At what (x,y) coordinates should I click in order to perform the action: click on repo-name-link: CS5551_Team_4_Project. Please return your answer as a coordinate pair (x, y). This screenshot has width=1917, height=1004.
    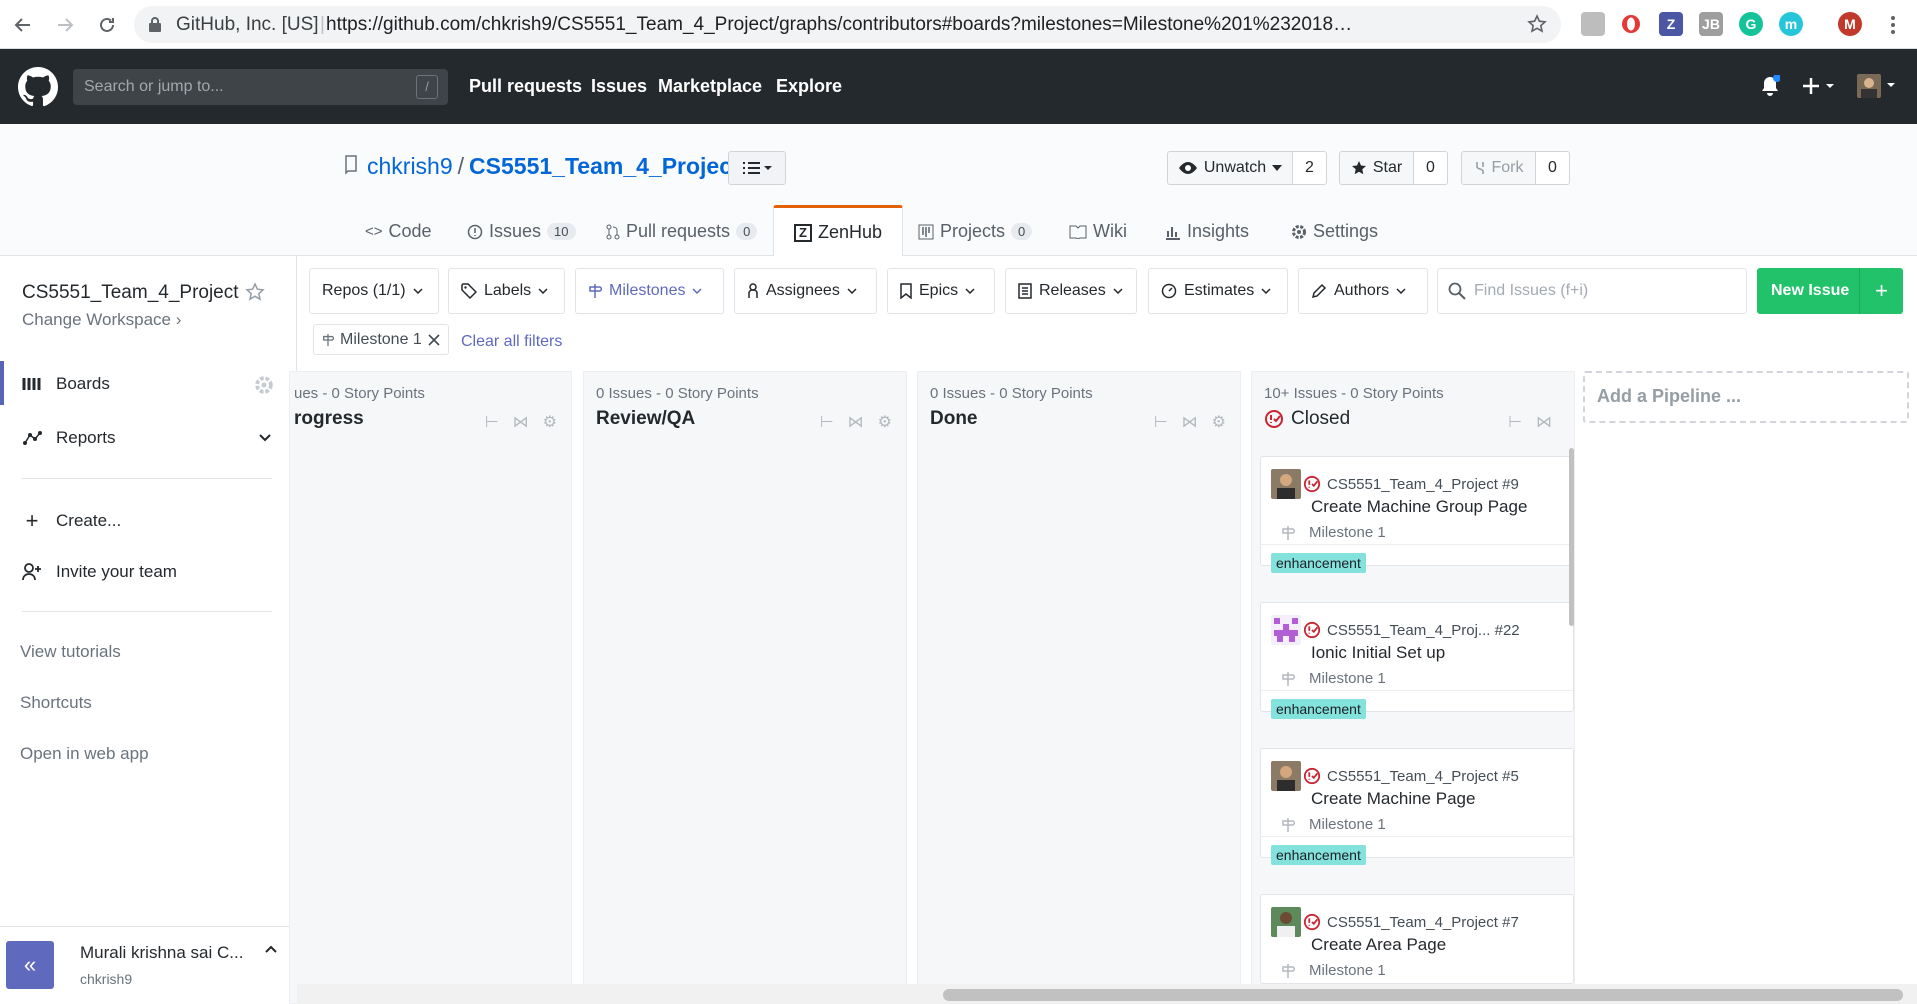
    Looking at the image, I should click on (604, 166).